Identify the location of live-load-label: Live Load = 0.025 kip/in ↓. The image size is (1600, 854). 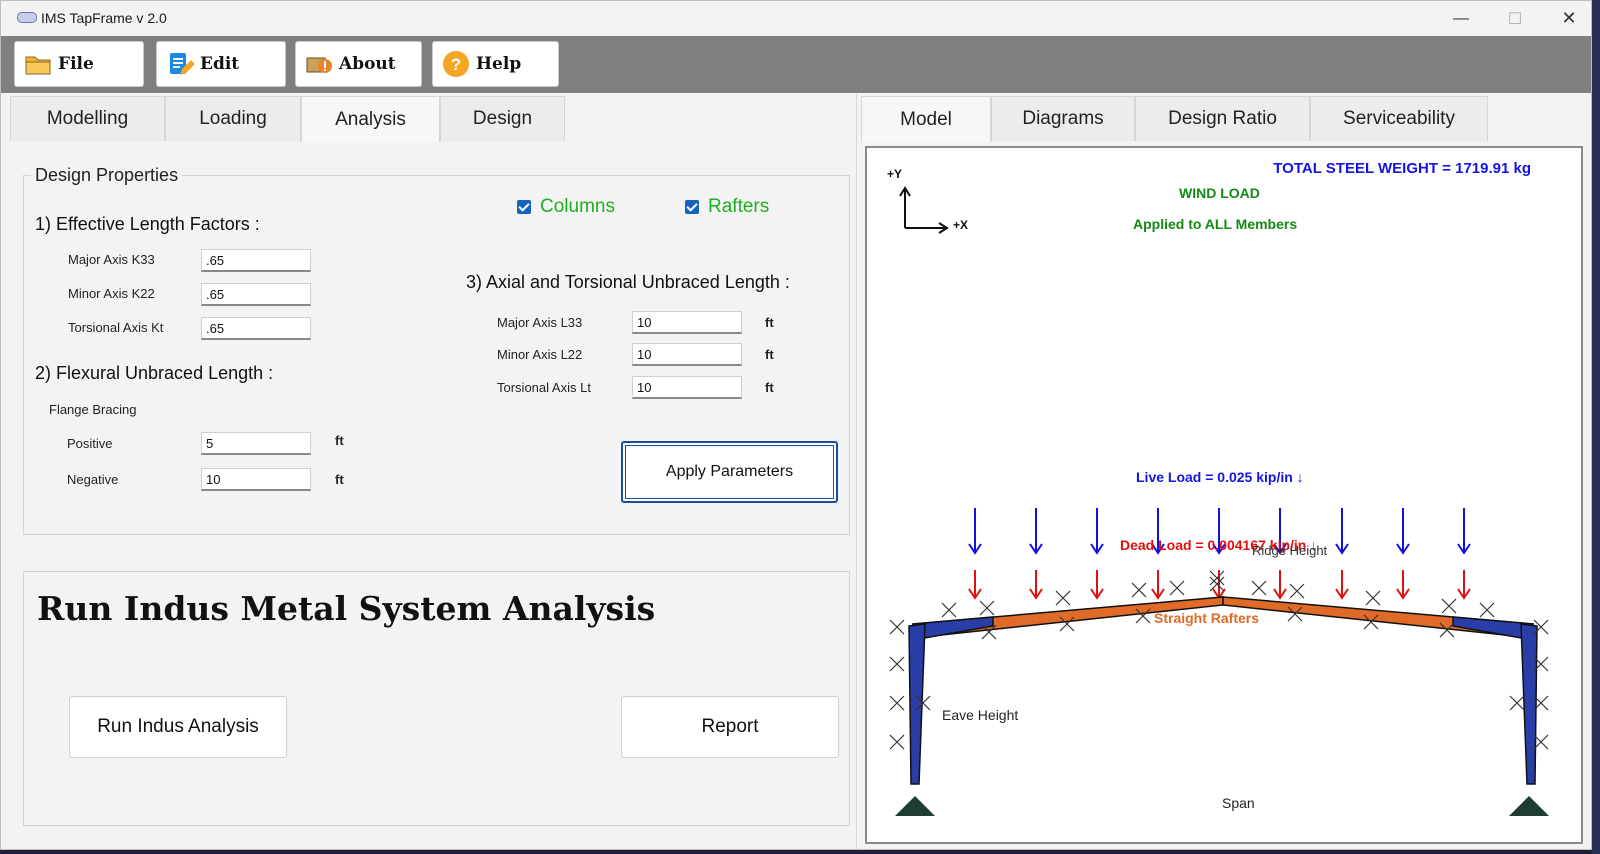
(1220, 477).